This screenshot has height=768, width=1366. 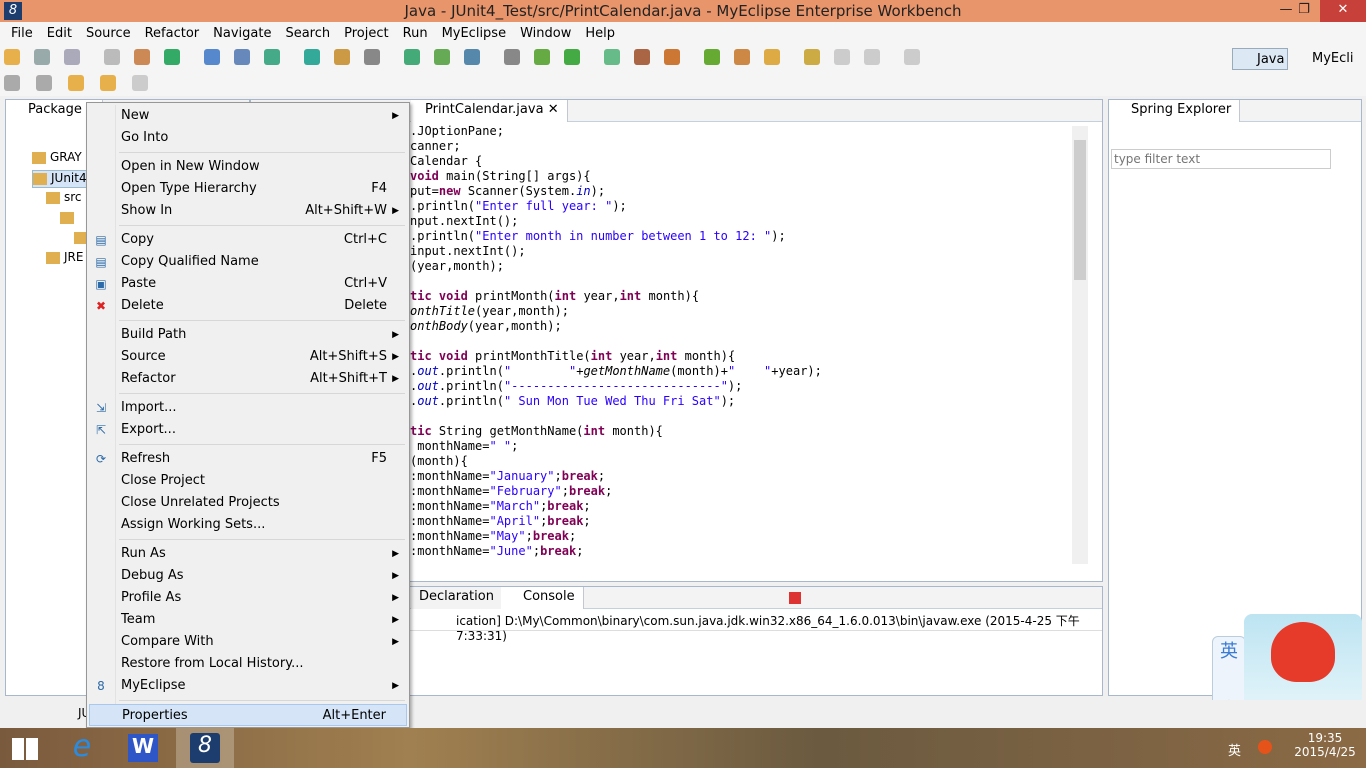 I want to click on menu-item-compare-with: Compare With ▶, so click(x=248, y=642).